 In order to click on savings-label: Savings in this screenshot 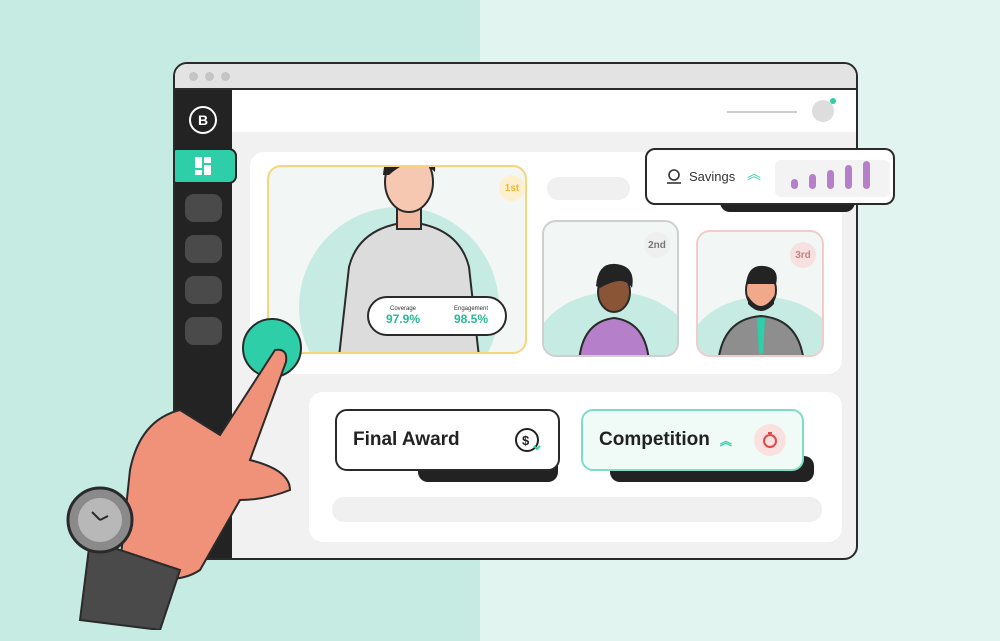, I will do `click(712, 176)`.